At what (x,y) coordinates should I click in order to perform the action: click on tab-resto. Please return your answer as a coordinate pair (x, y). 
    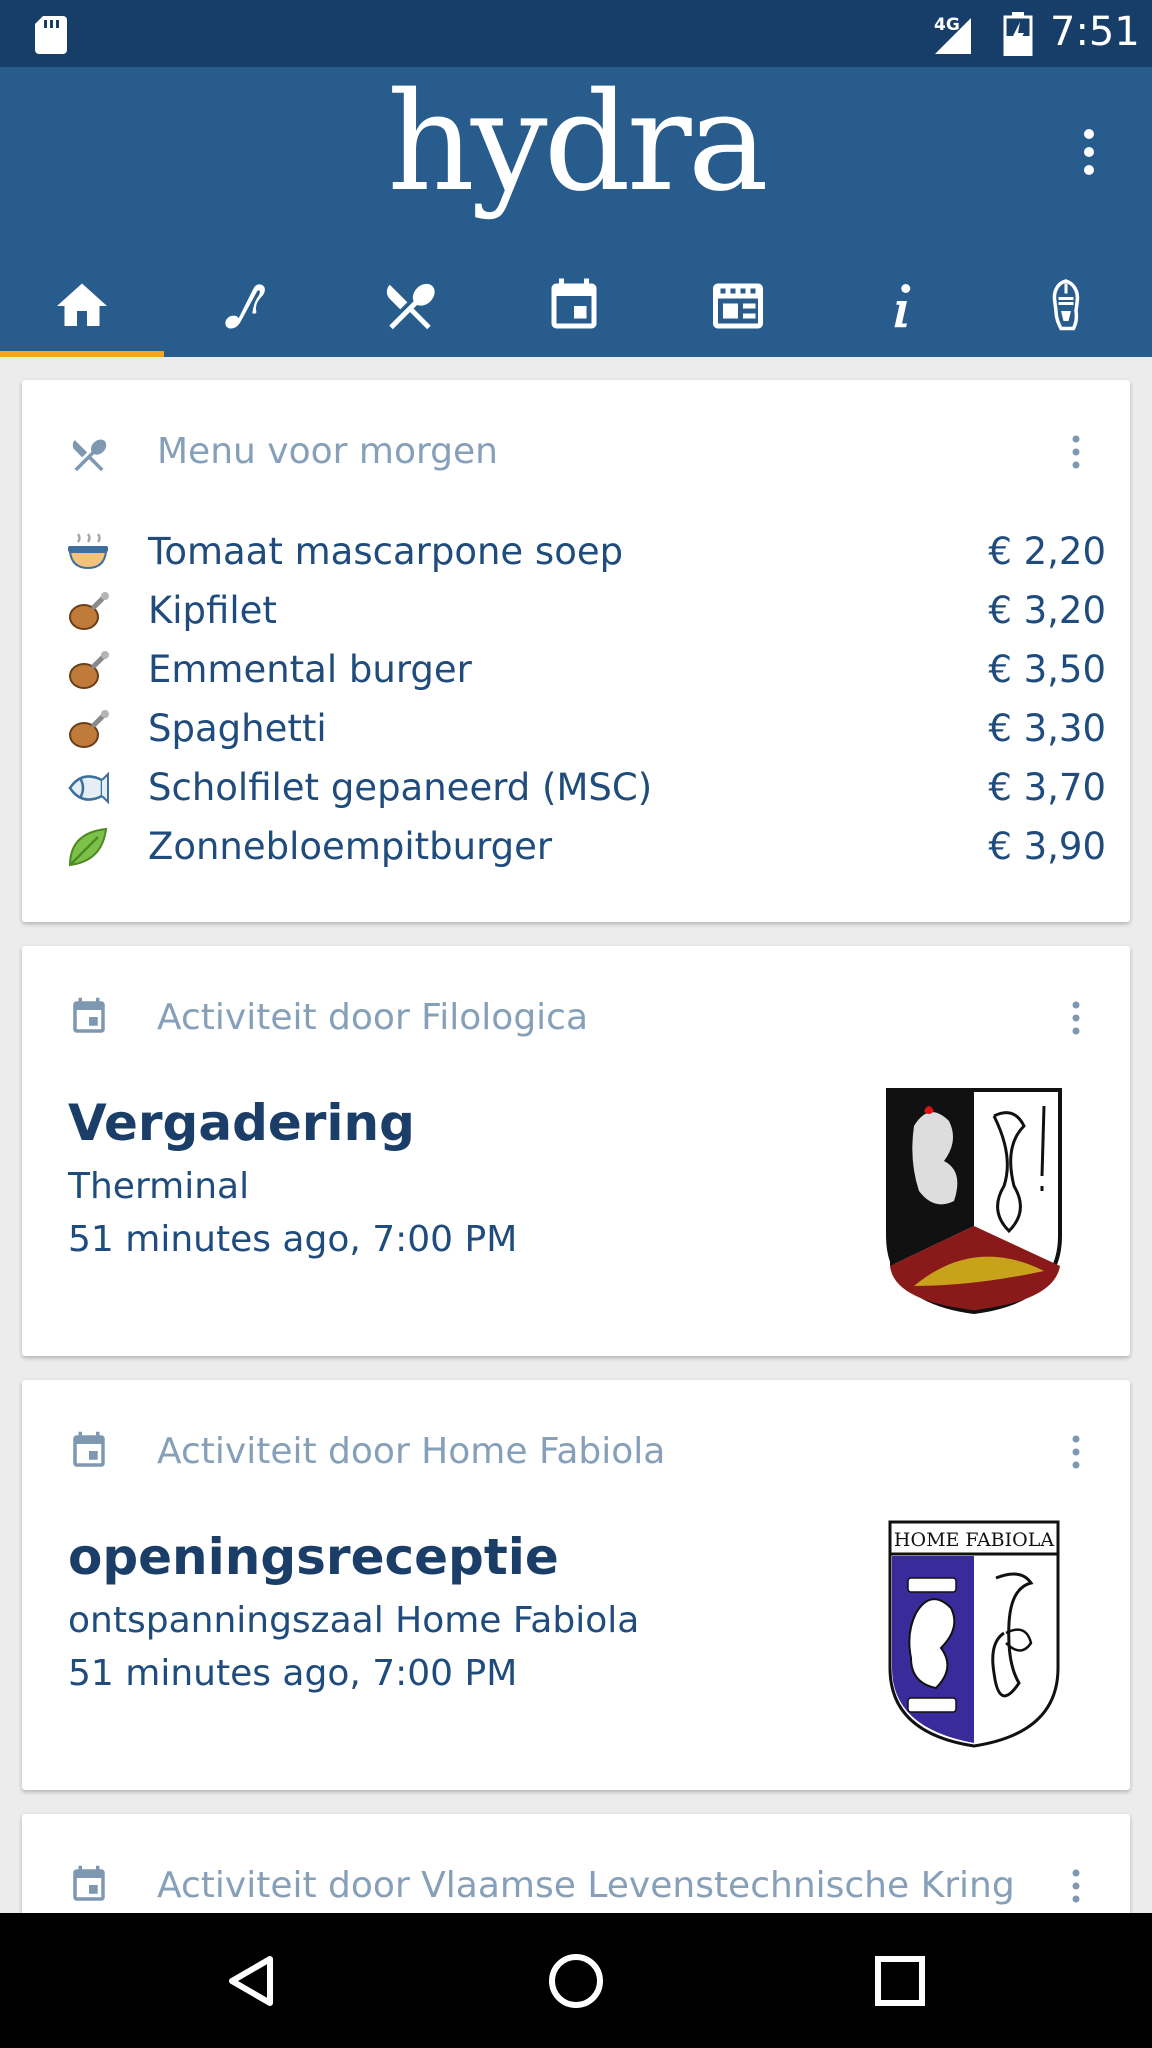
    Looking at the image, I should click on (410, 306).